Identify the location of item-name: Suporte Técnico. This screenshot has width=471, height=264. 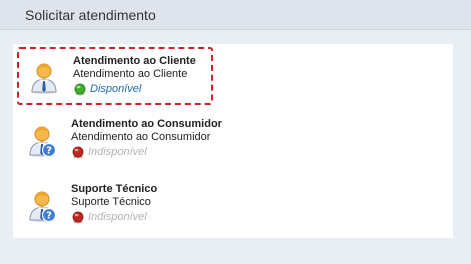
(114, 189).